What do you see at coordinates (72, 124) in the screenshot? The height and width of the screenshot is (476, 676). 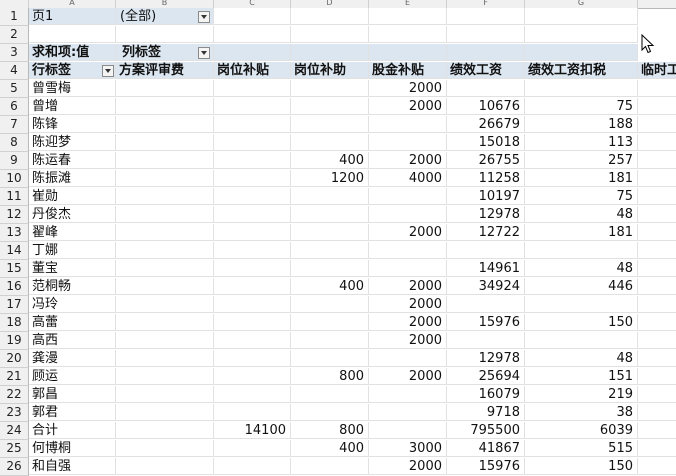 I see `row-label-cell: 陈锋` at bounding box center [72, 124].